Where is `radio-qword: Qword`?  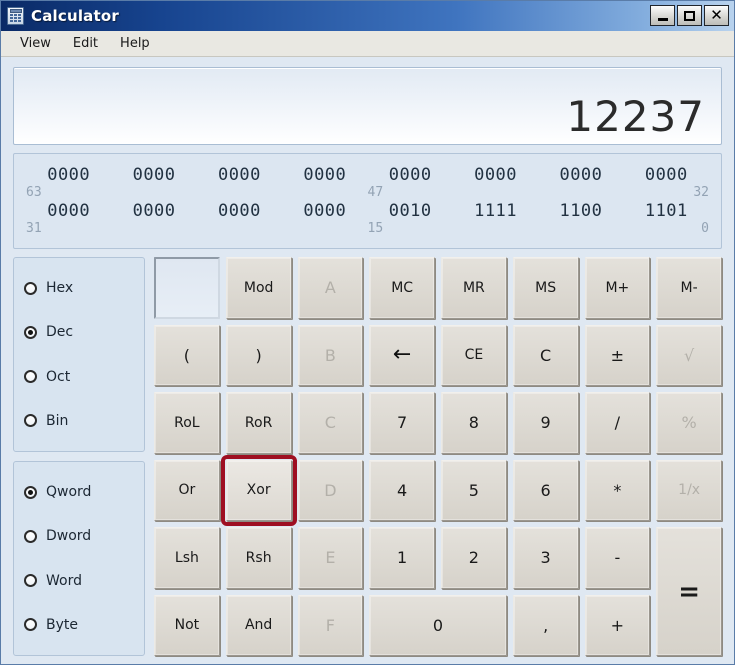
radio-qword: Qword is located at coordinates (79, 492).